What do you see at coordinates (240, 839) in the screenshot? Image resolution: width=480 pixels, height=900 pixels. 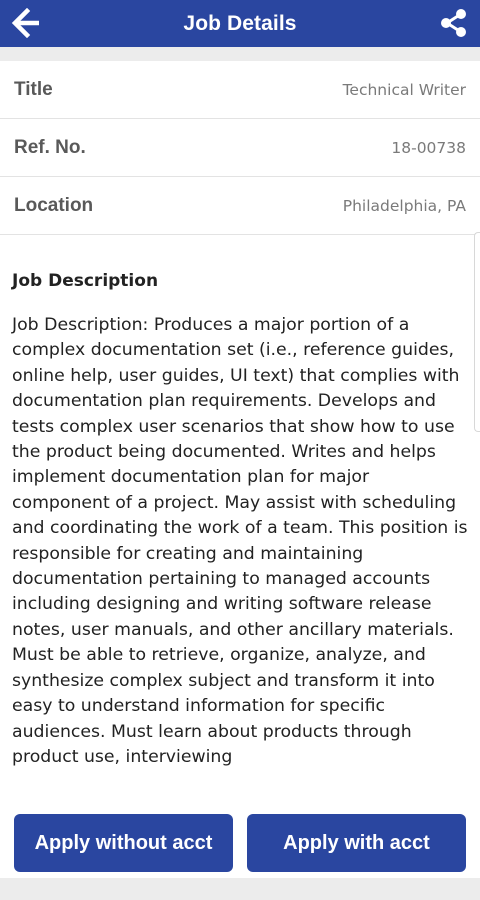 I see `action-bar: Apply without acct Apply with acct` at bounding box center [240, 839].